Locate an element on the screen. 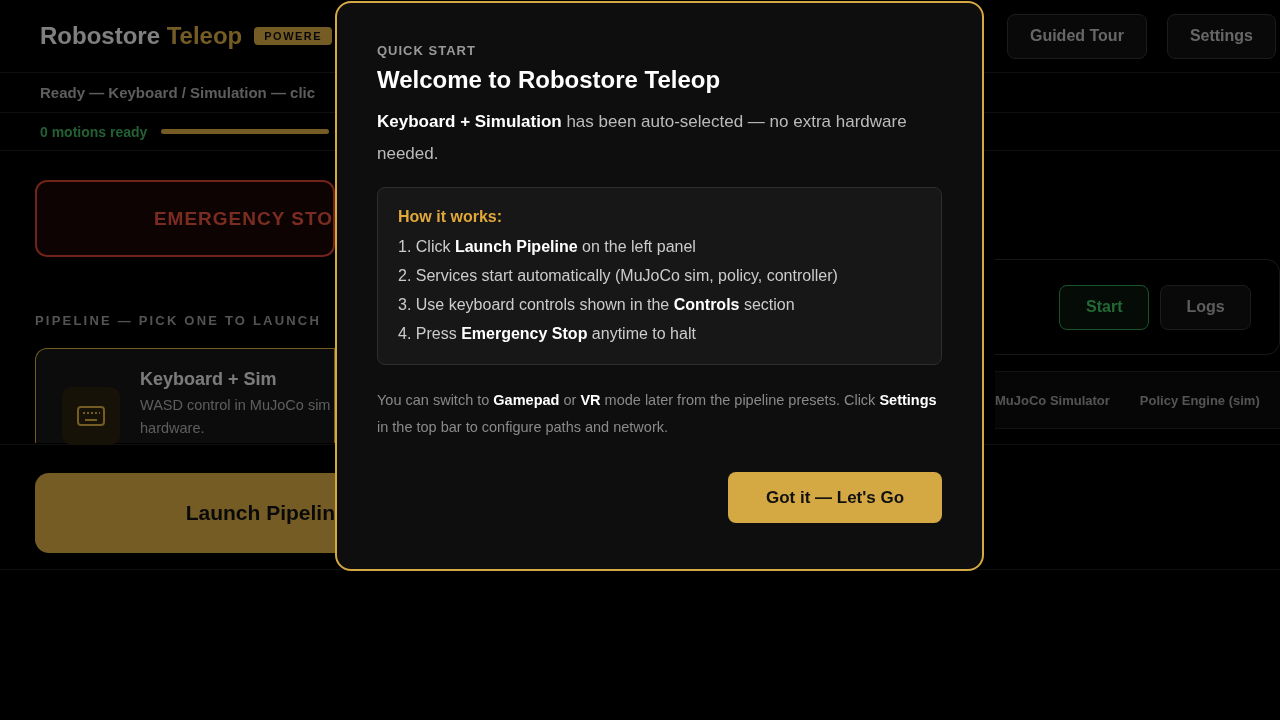 The width and height of the screenshot is (1280, 720). confirm-button: Got it — Let's Go is located at coordinates (835, 497).